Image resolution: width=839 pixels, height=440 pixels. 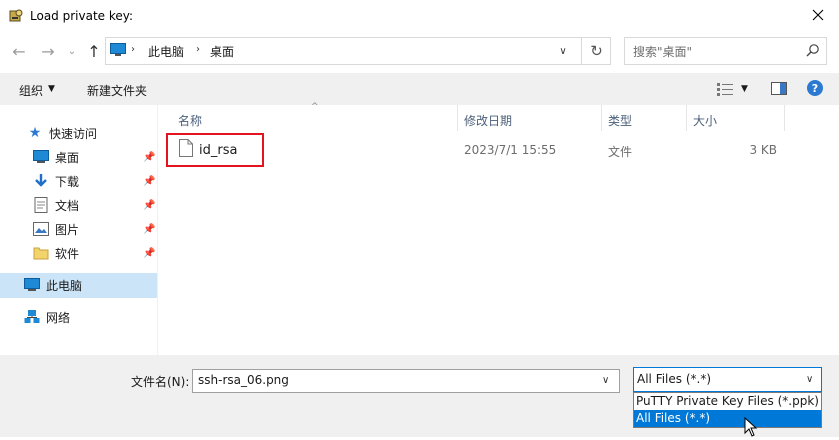 I want to click on sidebar-item-label: 此电脑, so click(x=64, y=285).